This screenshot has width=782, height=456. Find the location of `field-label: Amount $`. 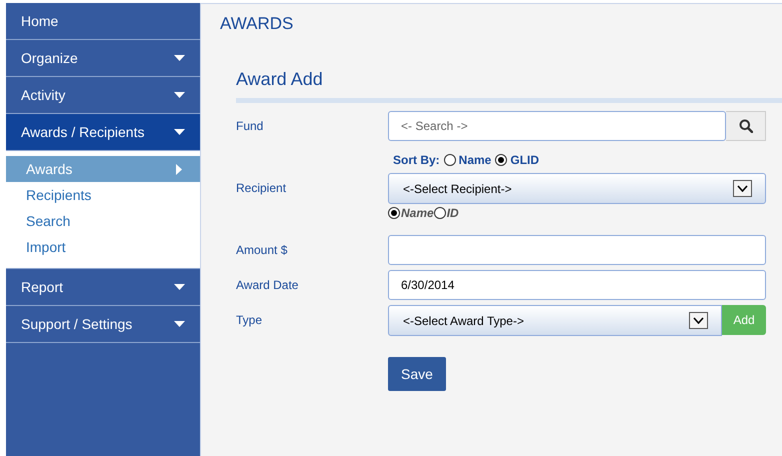

field-label: Amount $ is located at coordinates (262, 250).